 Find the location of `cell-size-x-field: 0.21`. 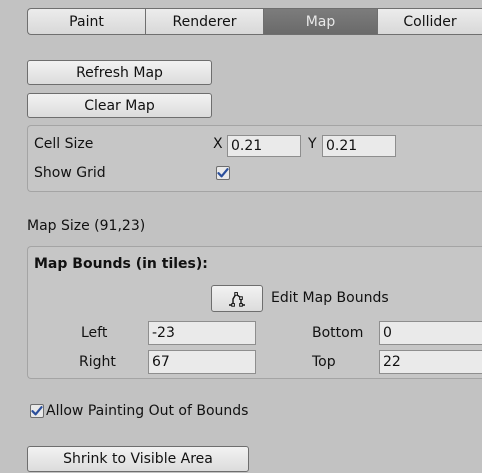

cell-size-x-field: 0.21 is located at coordinates (264, 146).